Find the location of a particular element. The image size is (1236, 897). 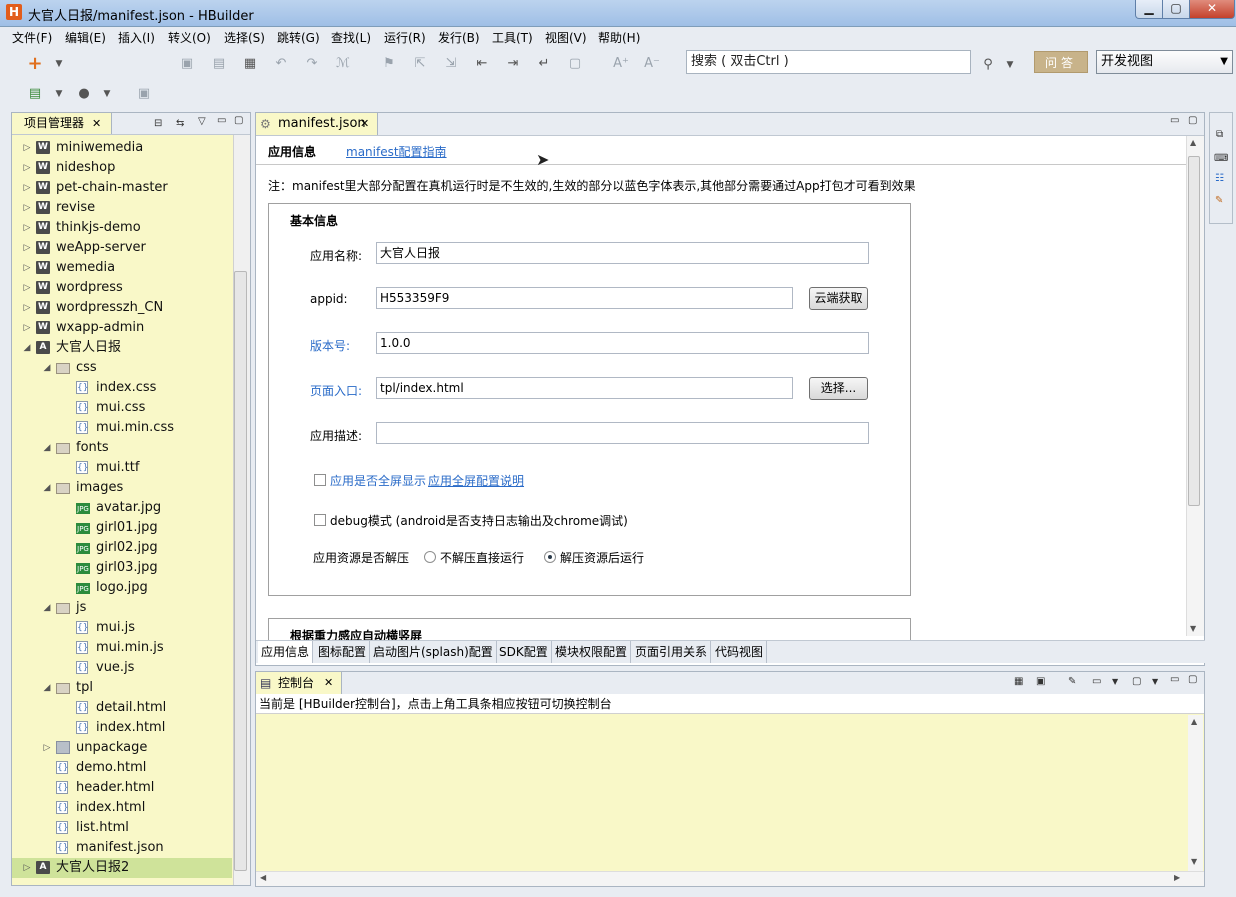

tree-item: ▷ WweApp-server is located at coordinates (122, 248).